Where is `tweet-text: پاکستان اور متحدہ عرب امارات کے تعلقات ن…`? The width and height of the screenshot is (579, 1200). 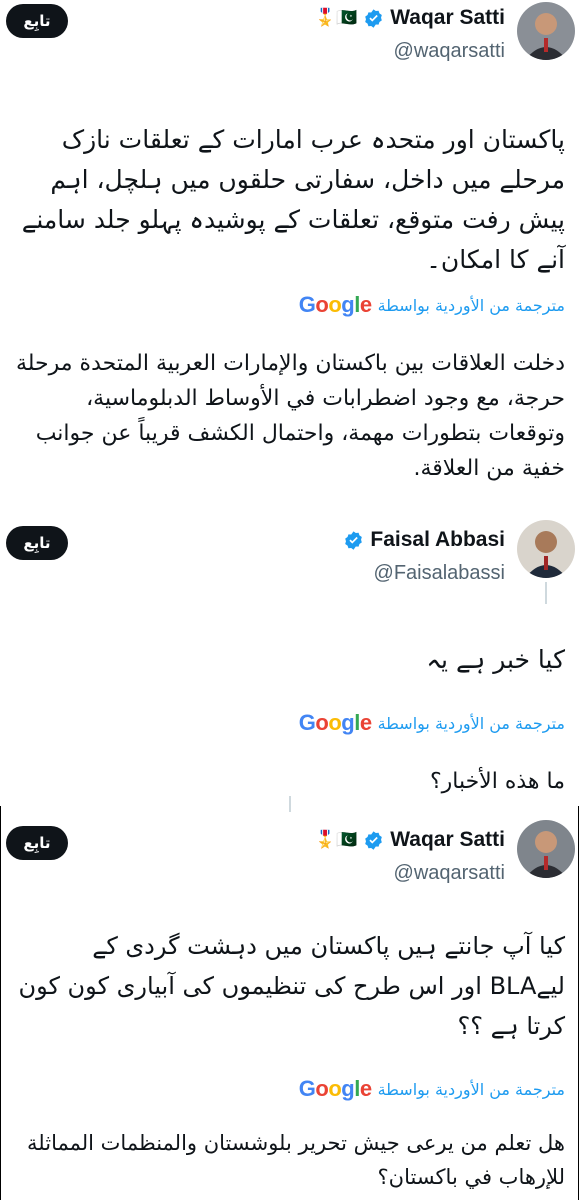 tweet-text: پاکستان اور متحدہ عرب امارات کے تعلقات ن… is located at coordinates (293, 199).